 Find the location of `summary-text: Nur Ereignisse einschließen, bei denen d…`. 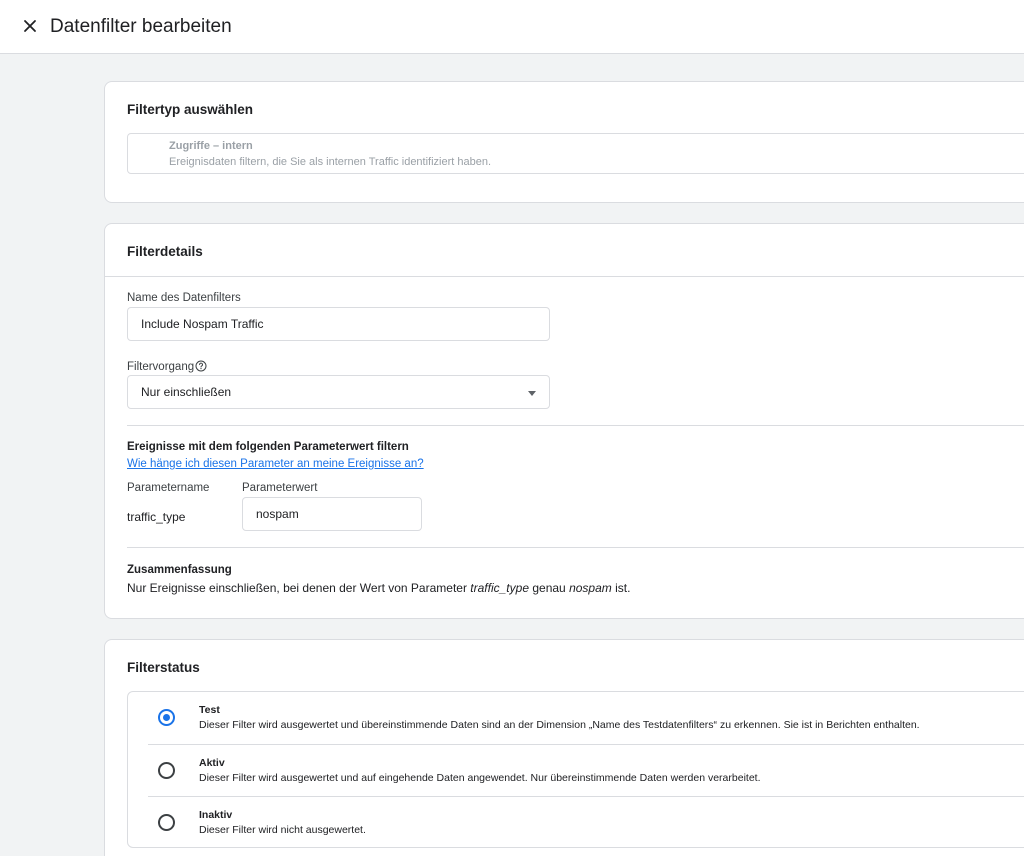

summary-text: Nur Ereignisse einschließen, bei denen d… is located at coordinates (378, 588).